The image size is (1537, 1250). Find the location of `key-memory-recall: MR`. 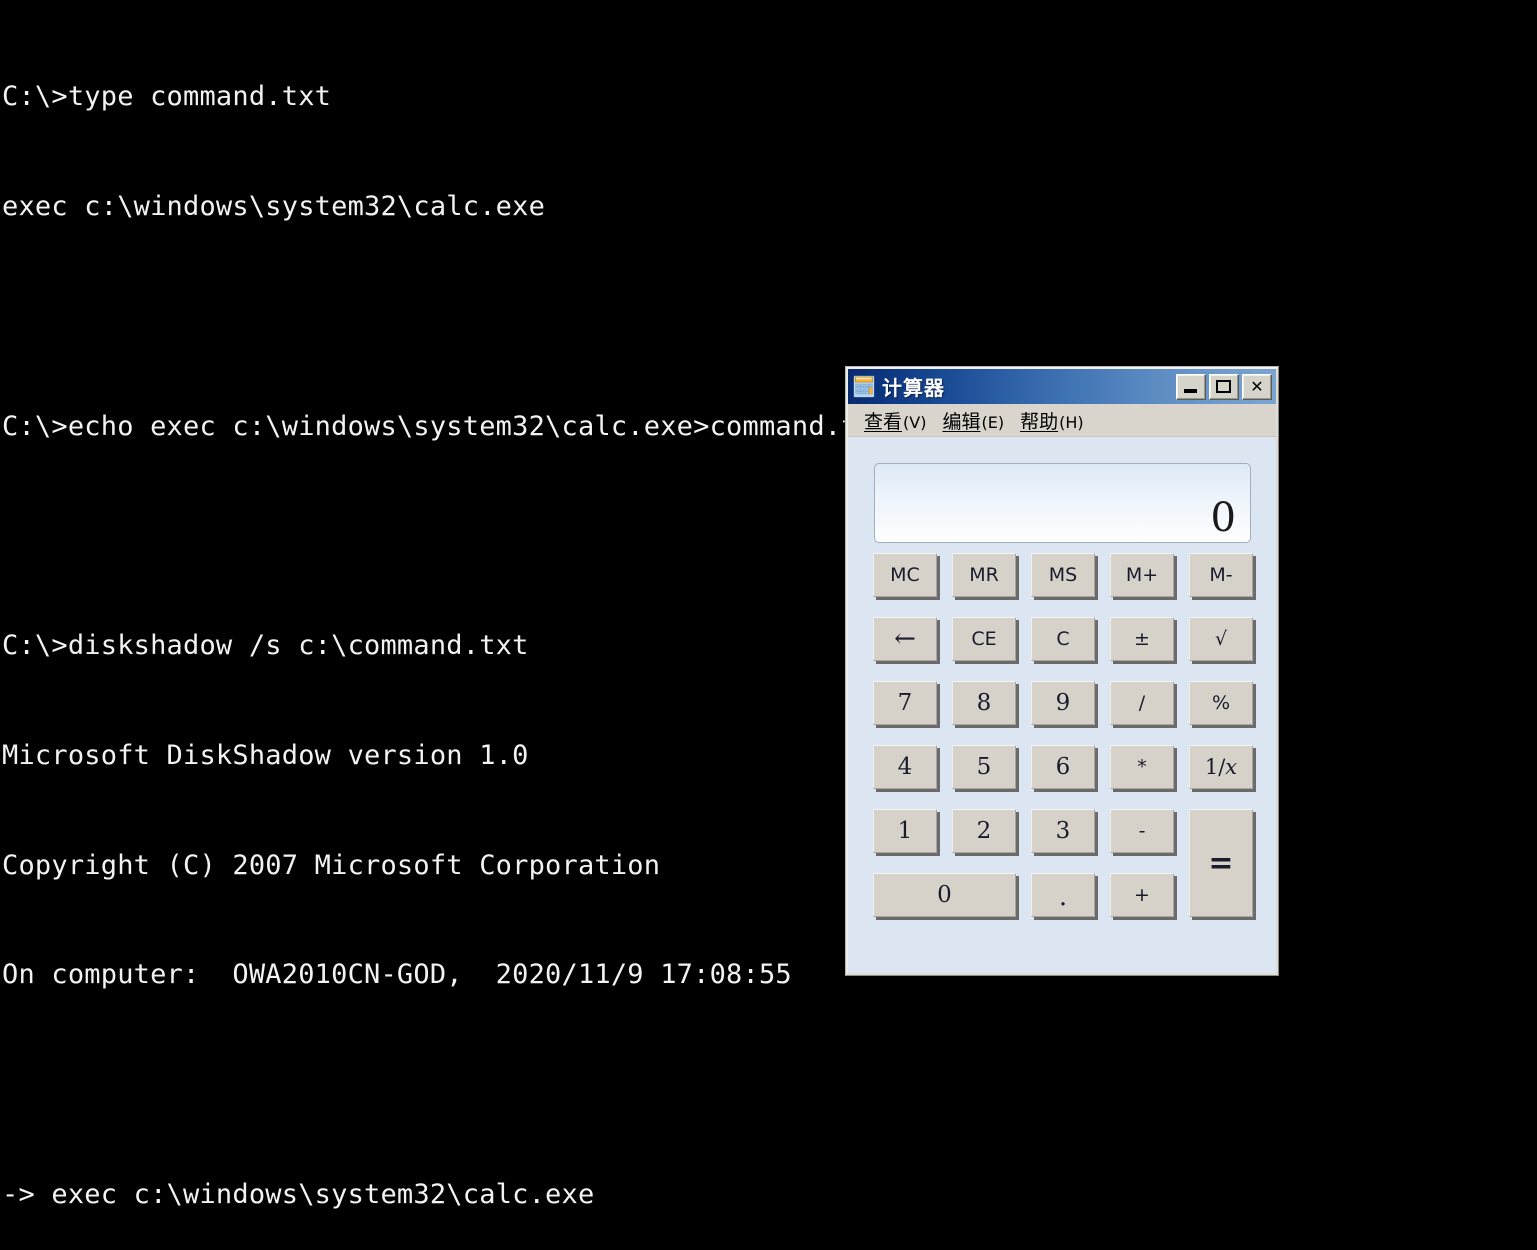

key-memory-recall: MR is located at coordinates (984, 575).